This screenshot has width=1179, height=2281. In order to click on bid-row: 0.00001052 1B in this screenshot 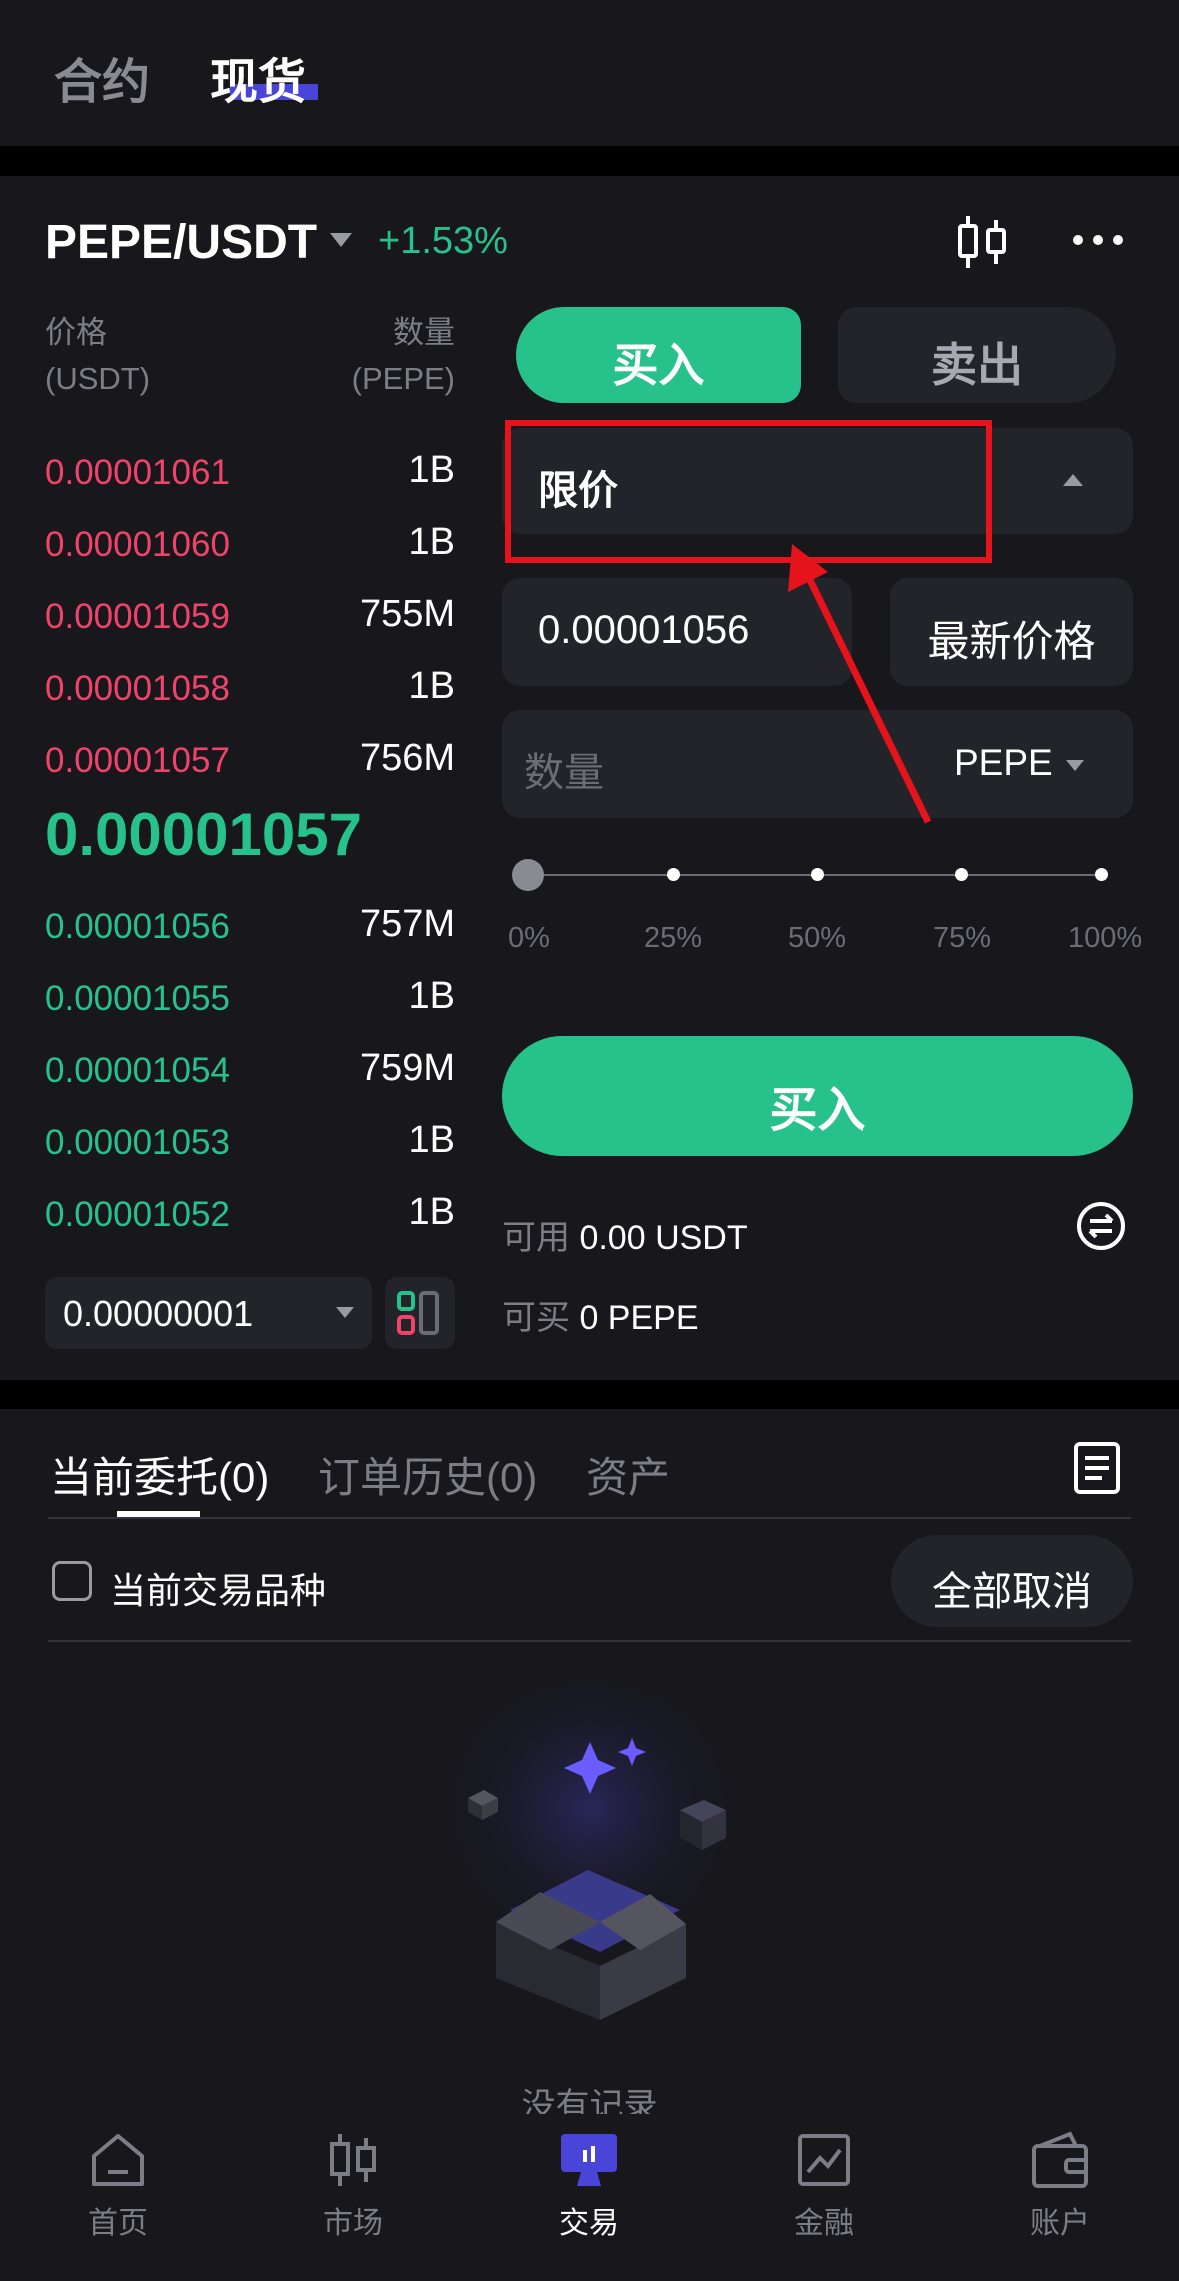, I will do `click(250, 1216)`.